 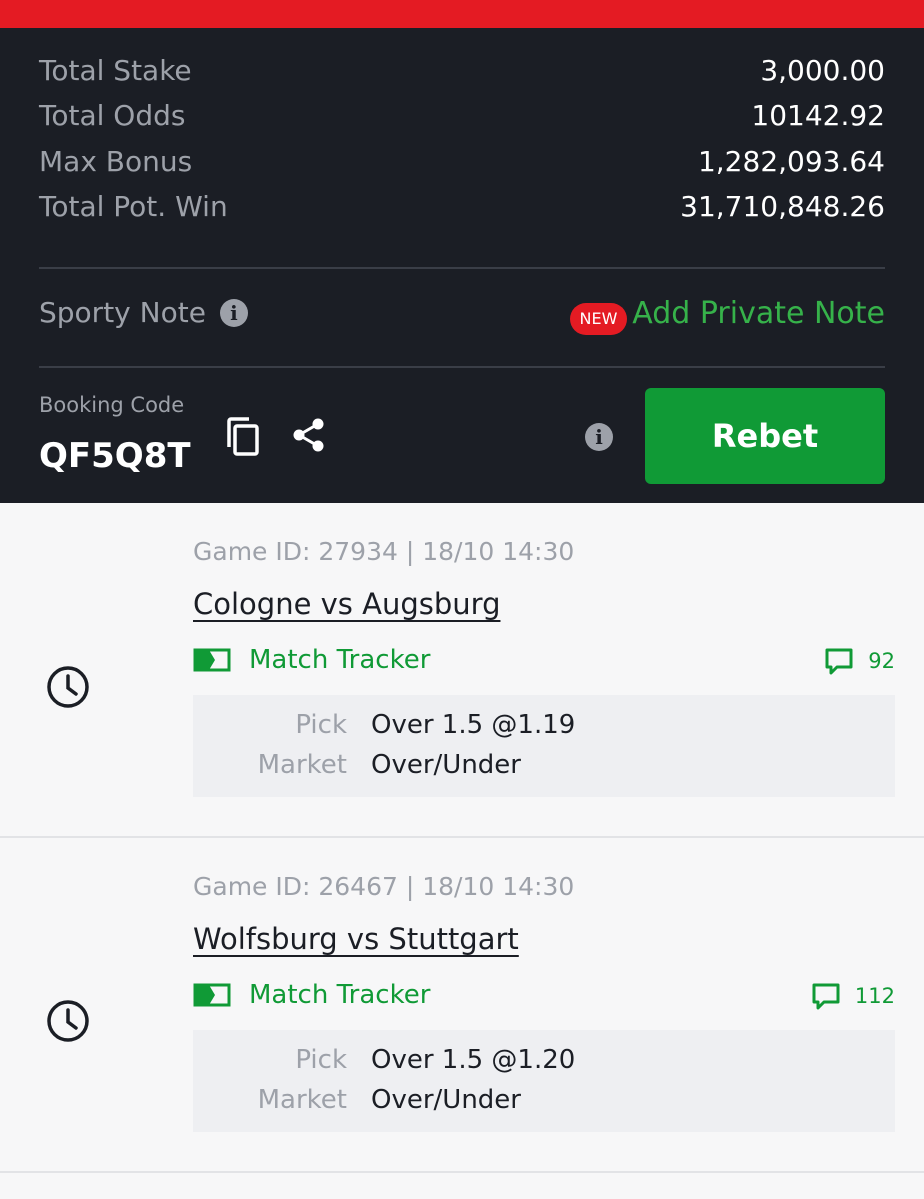 What do you see at coordinates (309, 435) in the screenshot?
I see `share-icon` at bounding box center [309, 435].